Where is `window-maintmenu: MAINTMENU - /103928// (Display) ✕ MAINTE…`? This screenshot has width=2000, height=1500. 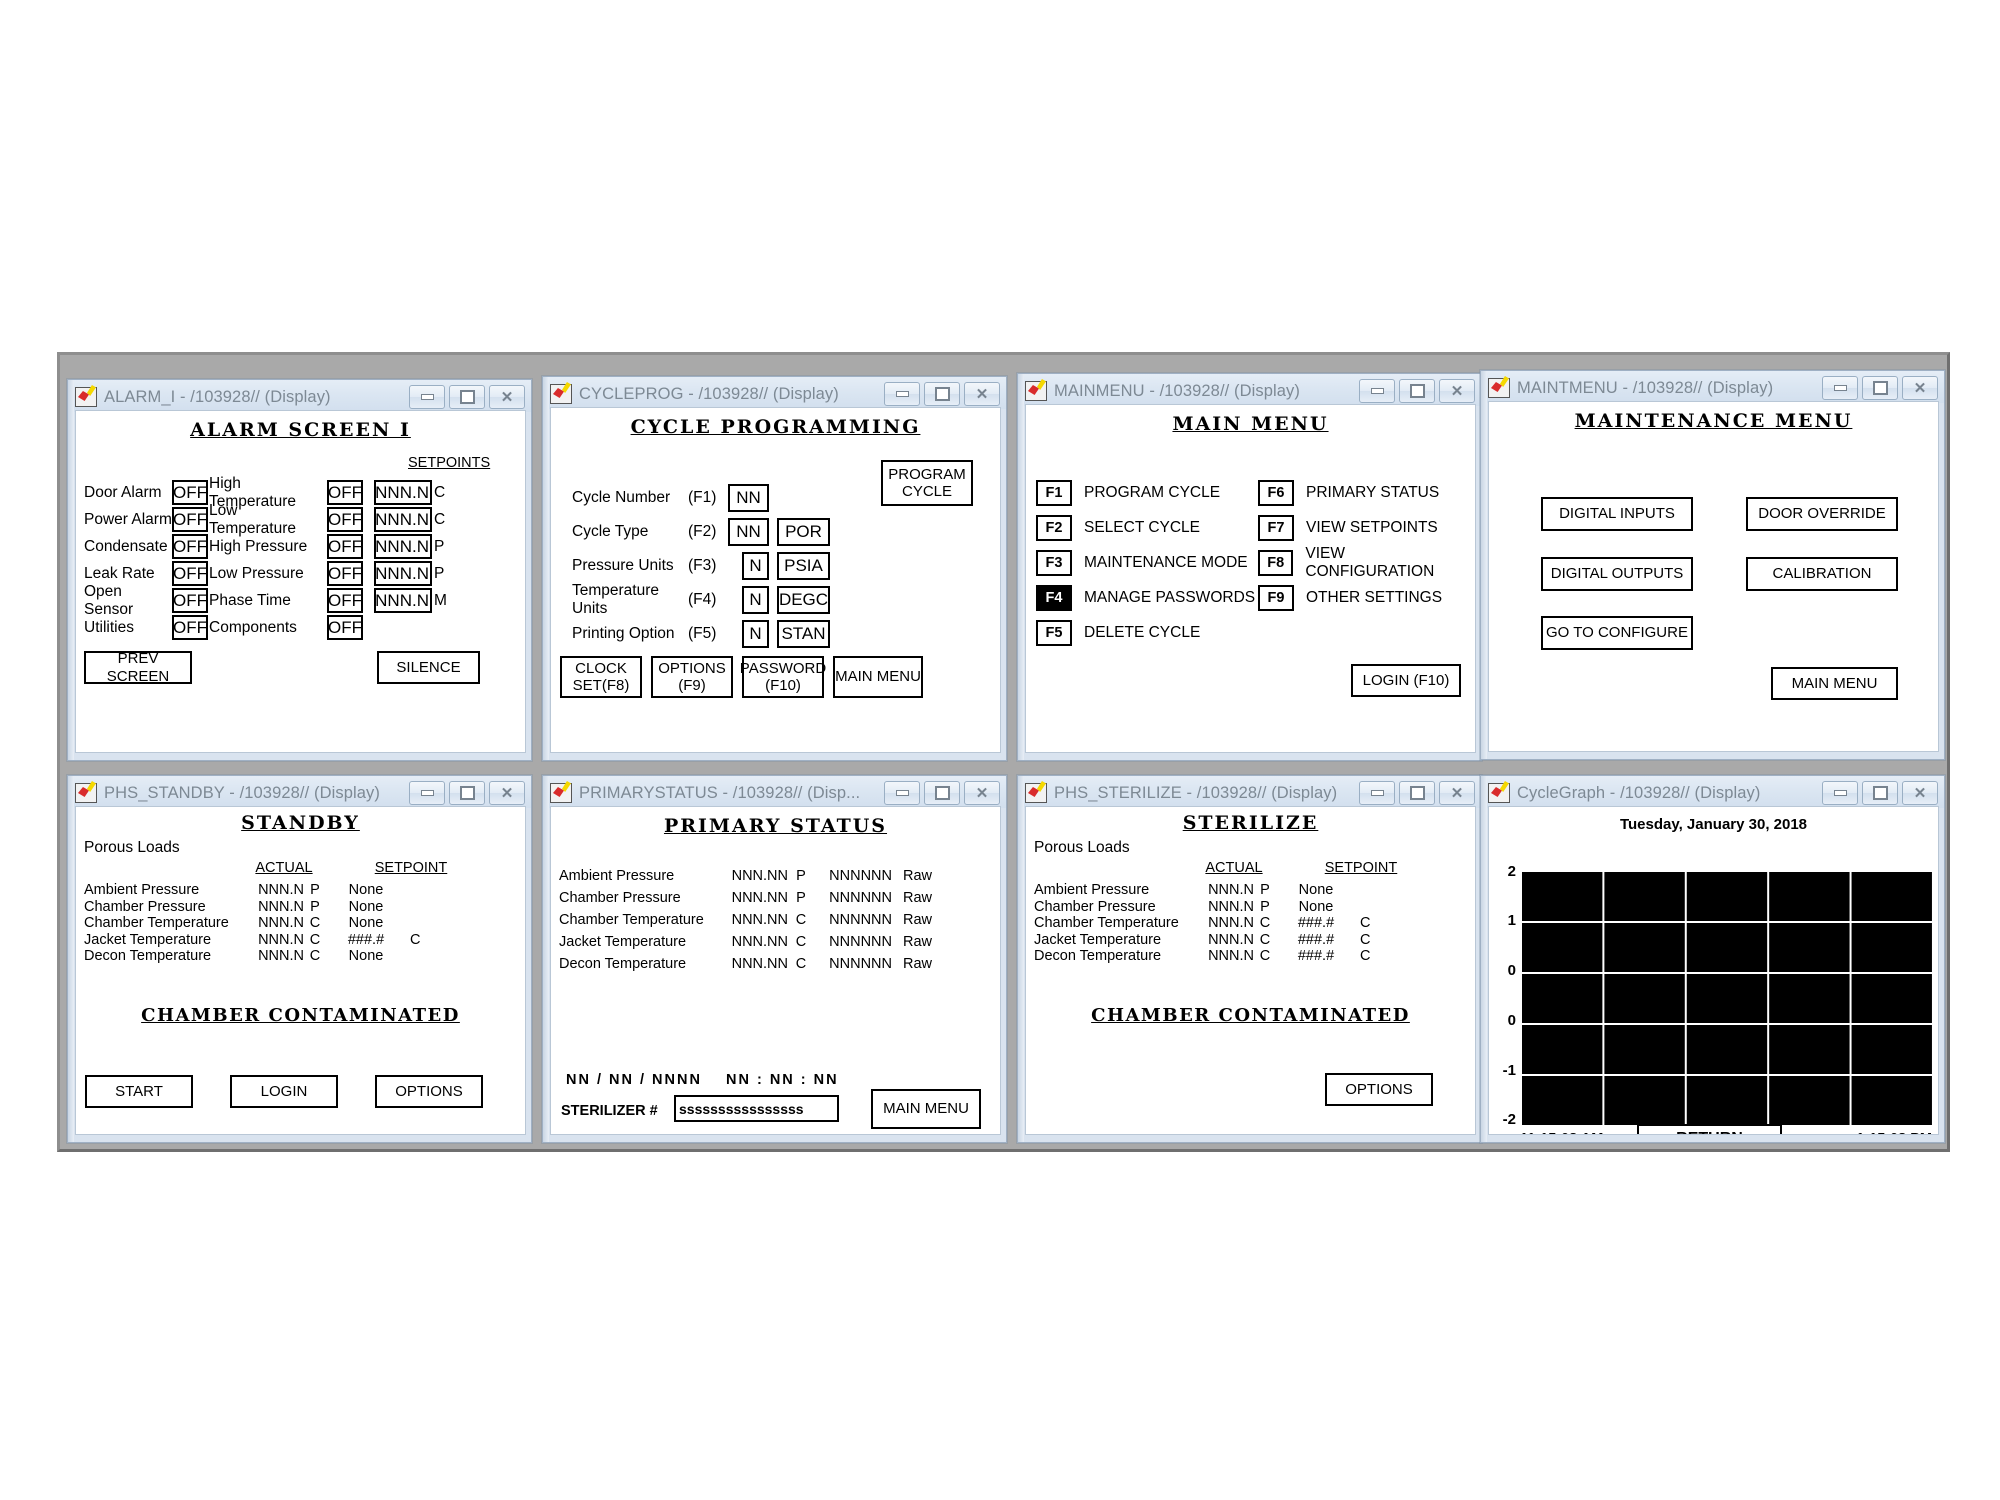
window-maintmenu: MAINTMENU - /103928// (Display) ✕ MAINTE… is located at coordinates (1712, 565).